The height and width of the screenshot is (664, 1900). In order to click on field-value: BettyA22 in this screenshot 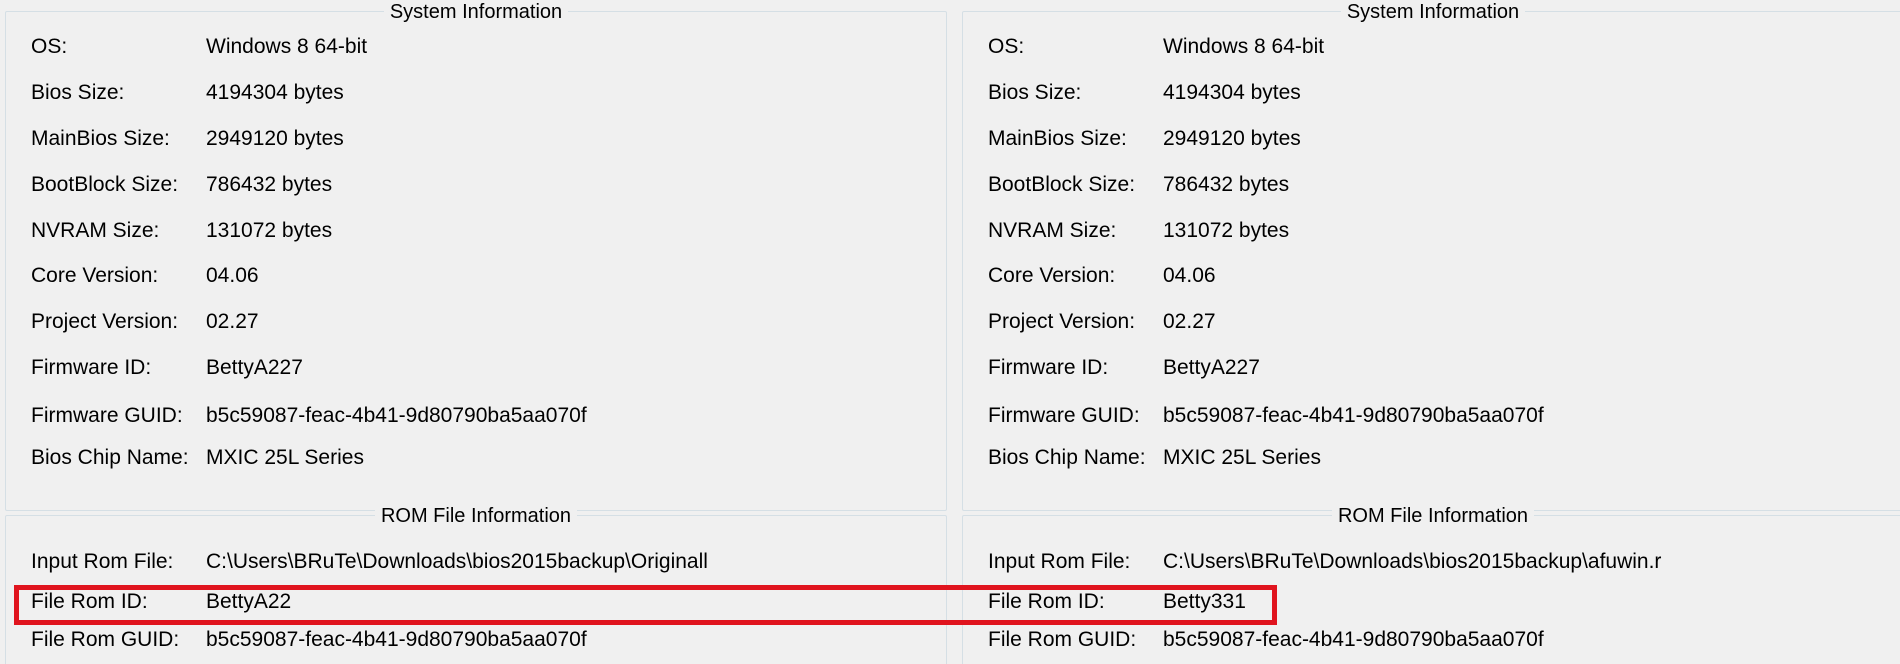, I will do `click(249, 601)`.